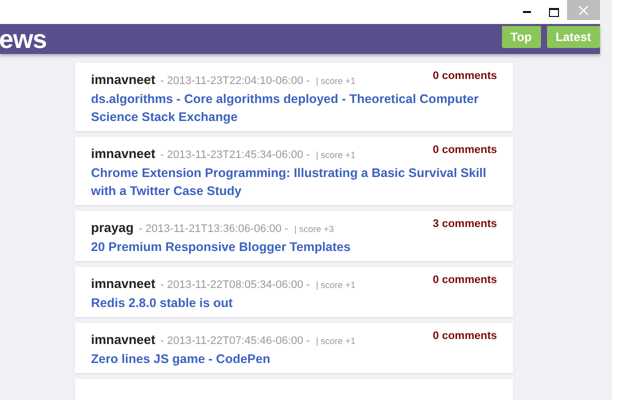  What do you see at coordinates (294, 303) in the screenshot?
I see `post-title-link: Redis 2.8.0 stable is out` at bounding box center [294, 303].